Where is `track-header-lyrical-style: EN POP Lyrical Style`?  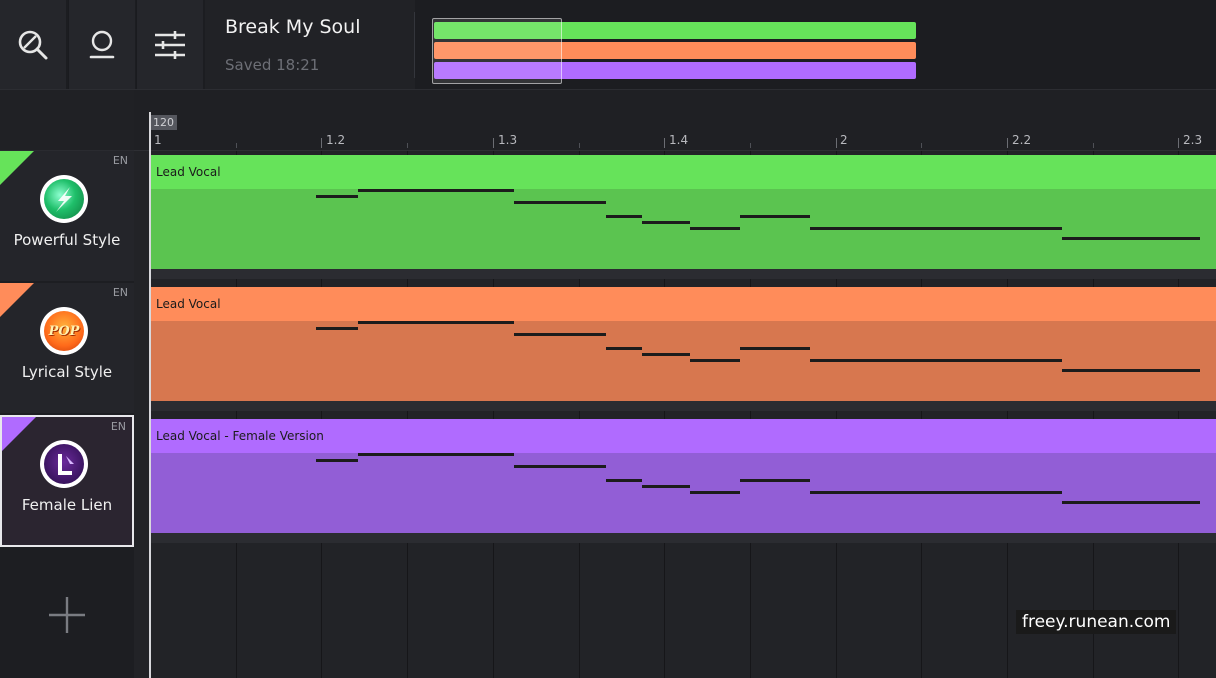 track-header-lyrical-style: EN POP Lyrical Style is located at coordinates (67, 348).